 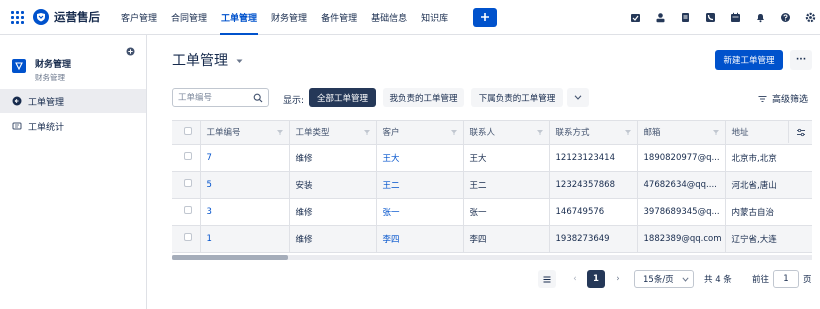 I want to click on user-icon, so click(x=660, y=18).